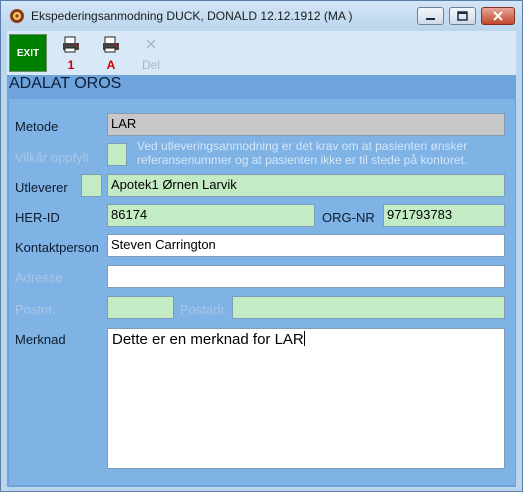 Image resolution: width=523 pixels, height=492 pixels. I want to click on merknad-text: Dette er en merknad for LAR, so click(208, 339).